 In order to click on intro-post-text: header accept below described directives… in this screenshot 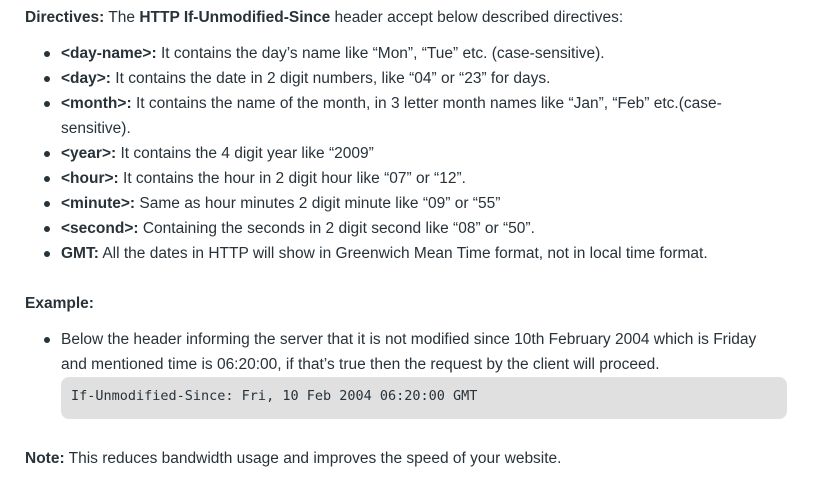, I will do `click(479, 17)`.